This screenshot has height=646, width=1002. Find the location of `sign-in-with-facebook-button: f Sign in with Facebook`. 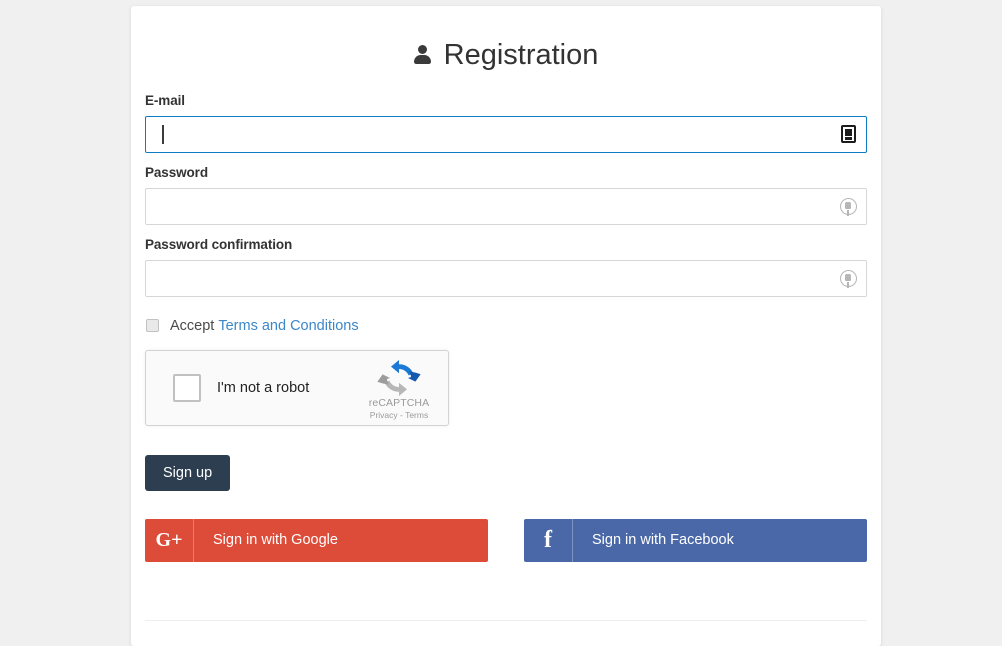

sign-in-with-facebook-button: f Sign in with Facebook is located at coordinates (695, 540).